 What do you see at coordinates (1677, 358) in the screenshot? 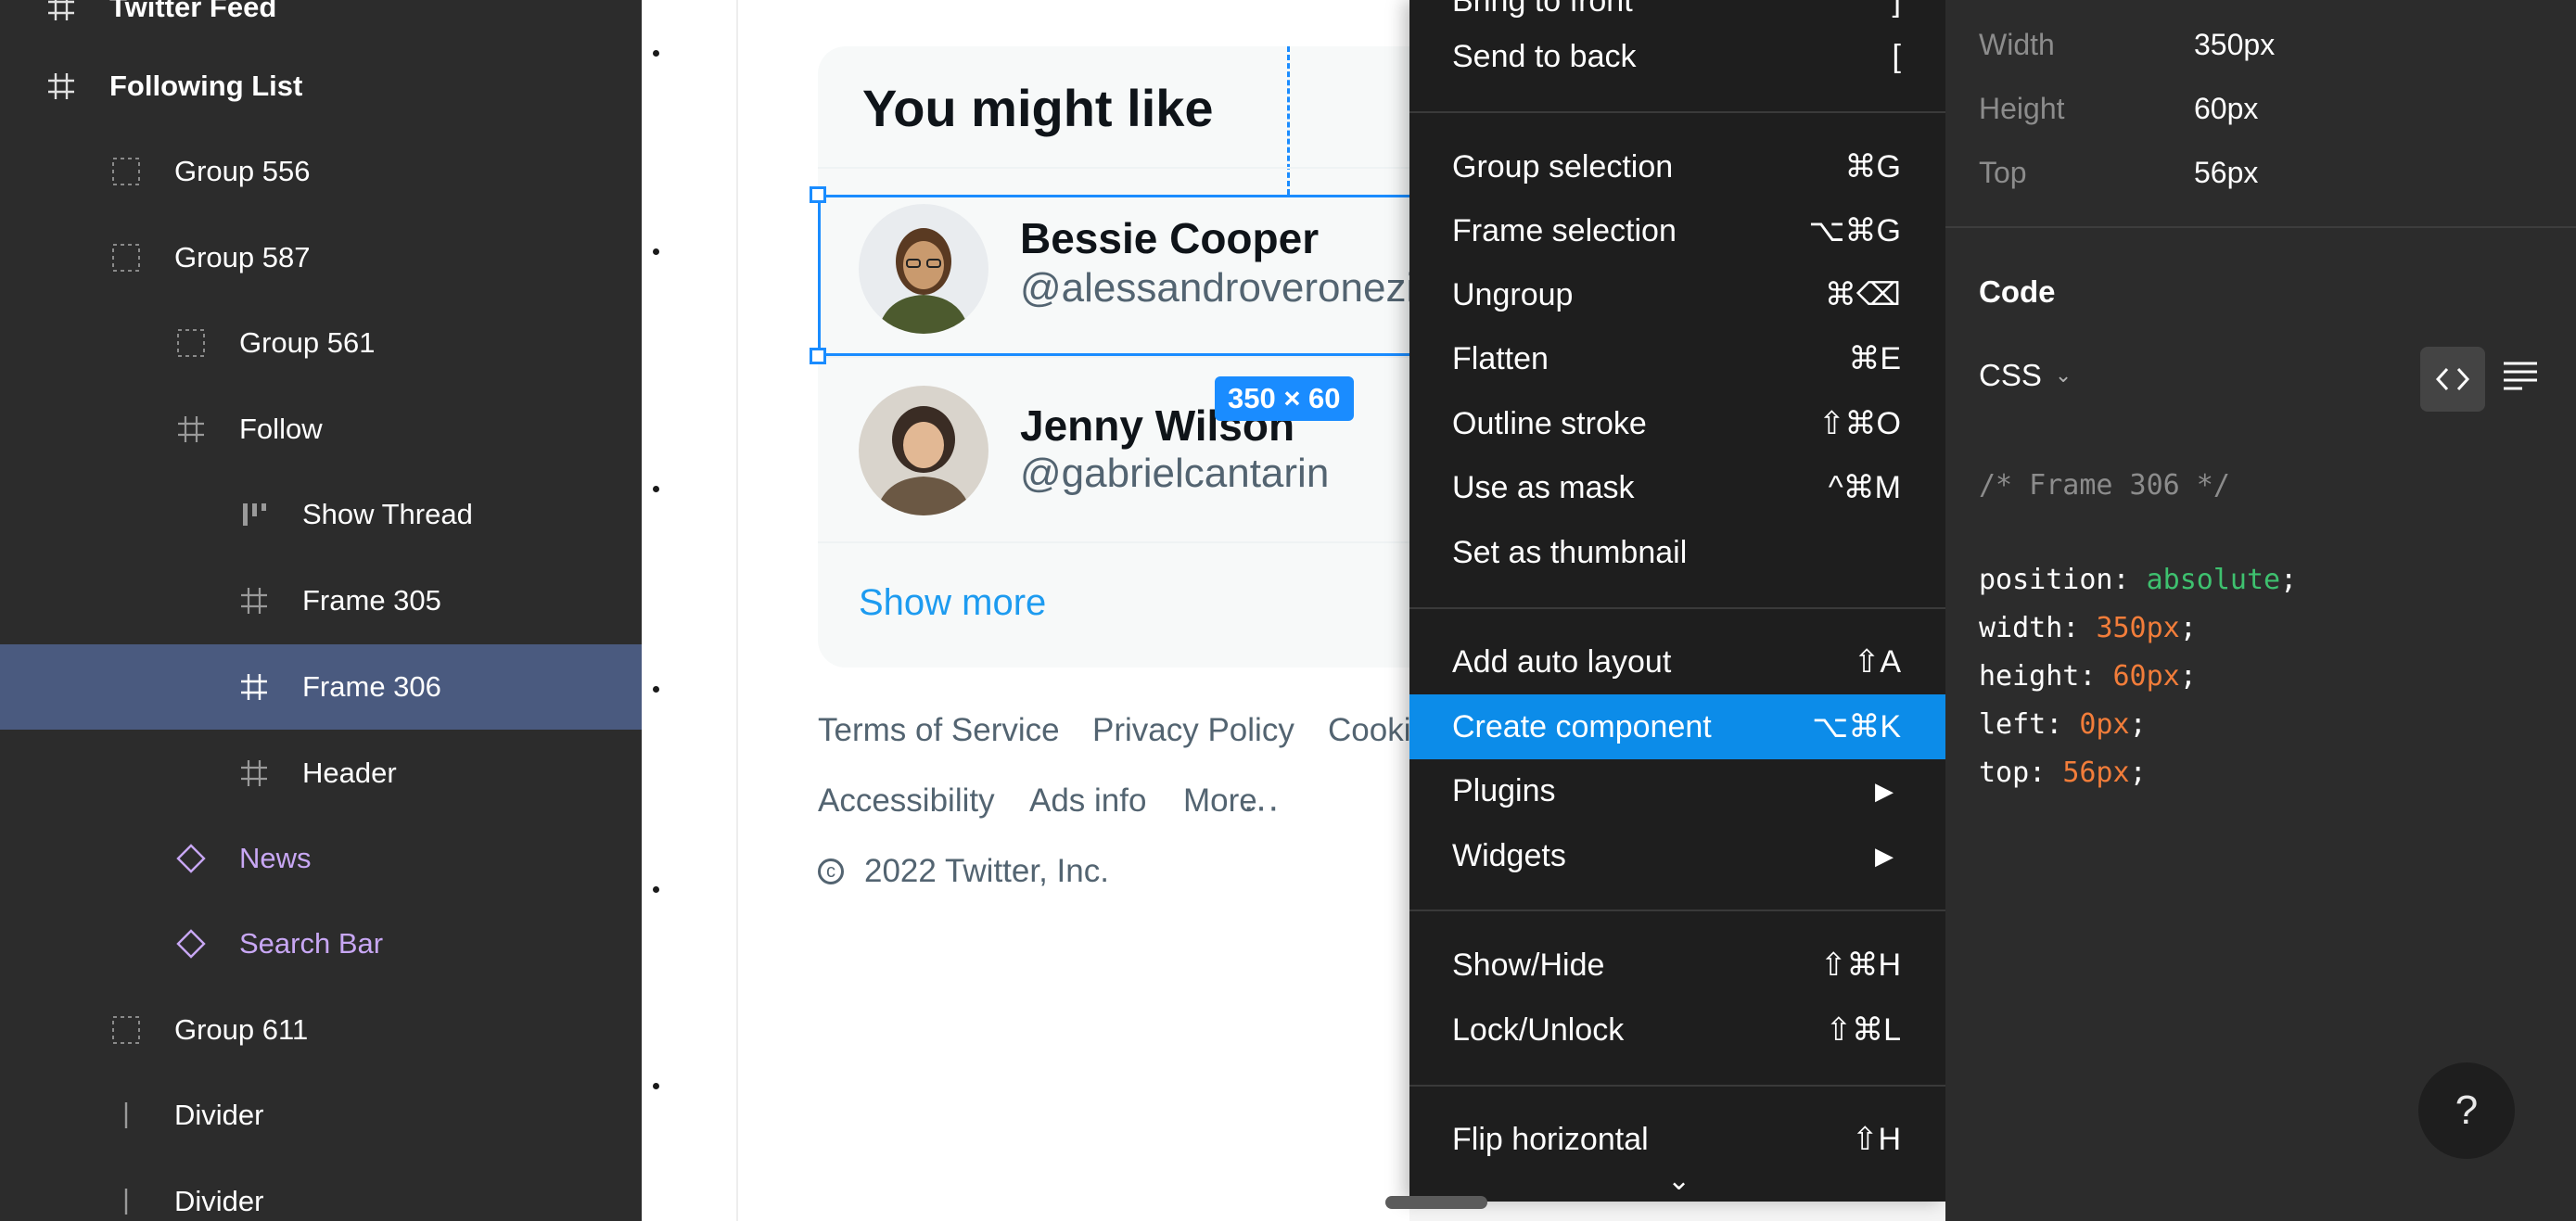
I see `menu-item-flatten: Flatten ⌘E` at bounding box center [1677, 358].